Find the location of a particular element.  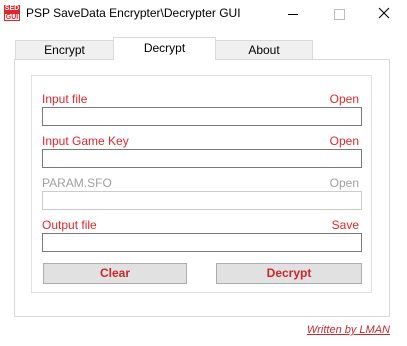

game-key-open-link: Open is located at coordinates (344, 141).